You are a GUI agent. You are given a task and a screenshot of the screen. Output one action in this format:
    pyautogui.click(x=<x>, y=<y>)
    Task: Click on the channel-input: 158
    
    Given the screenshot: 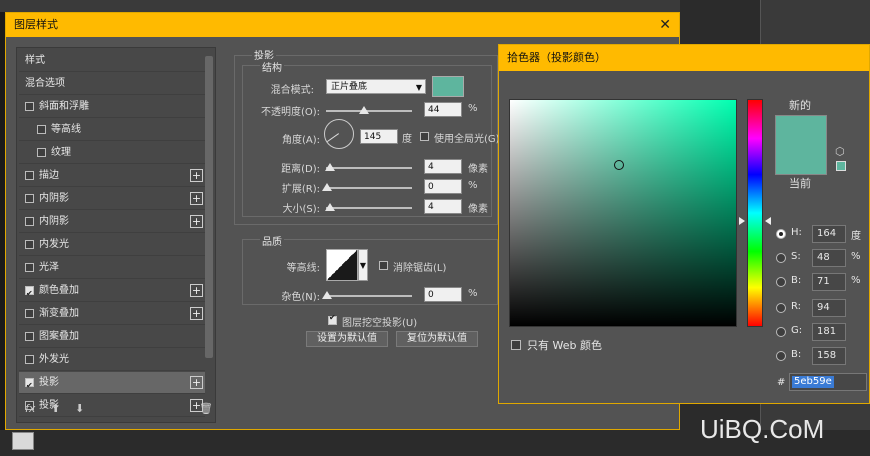 What is the action you would take?
    pyautogui.click(x=829, y=356)
    